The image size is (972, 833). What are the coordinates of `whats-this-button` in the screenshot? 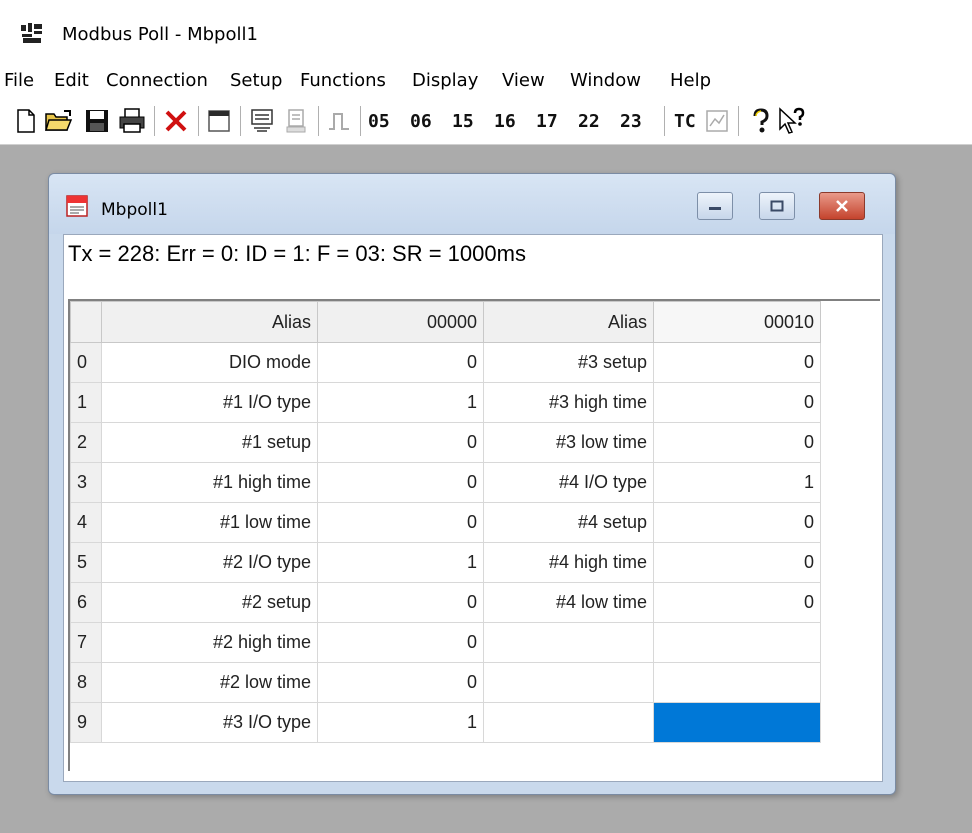 It's located at (792, 121).